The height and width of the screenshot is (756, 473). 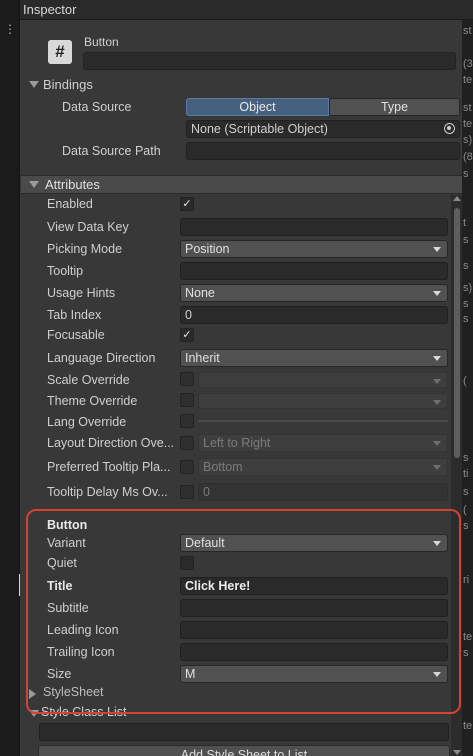 What do you see at coordinates (88, 380) in the screenshot?
I see `scale-override-label: Scale Override` at bounding box center [88, 380].